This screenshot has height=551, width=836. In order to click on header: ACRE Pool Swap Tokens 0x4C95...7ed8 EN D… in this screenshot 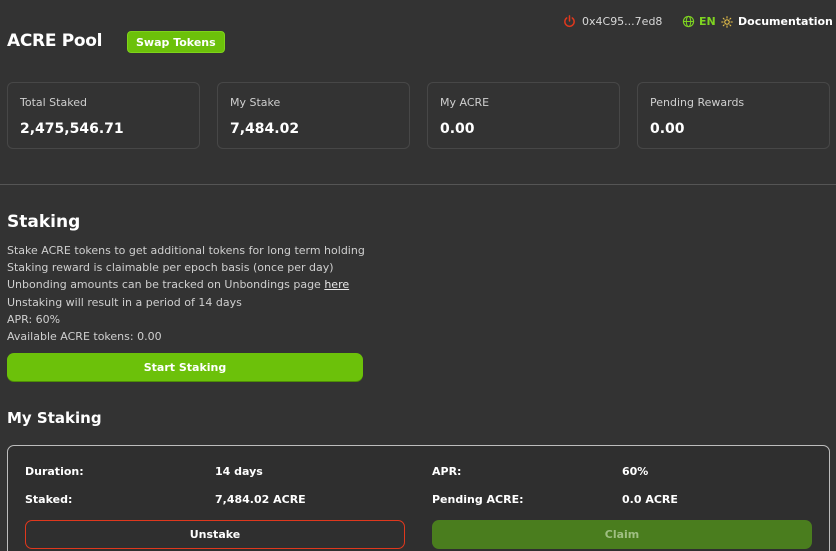, I will do `click(418, 35)`.